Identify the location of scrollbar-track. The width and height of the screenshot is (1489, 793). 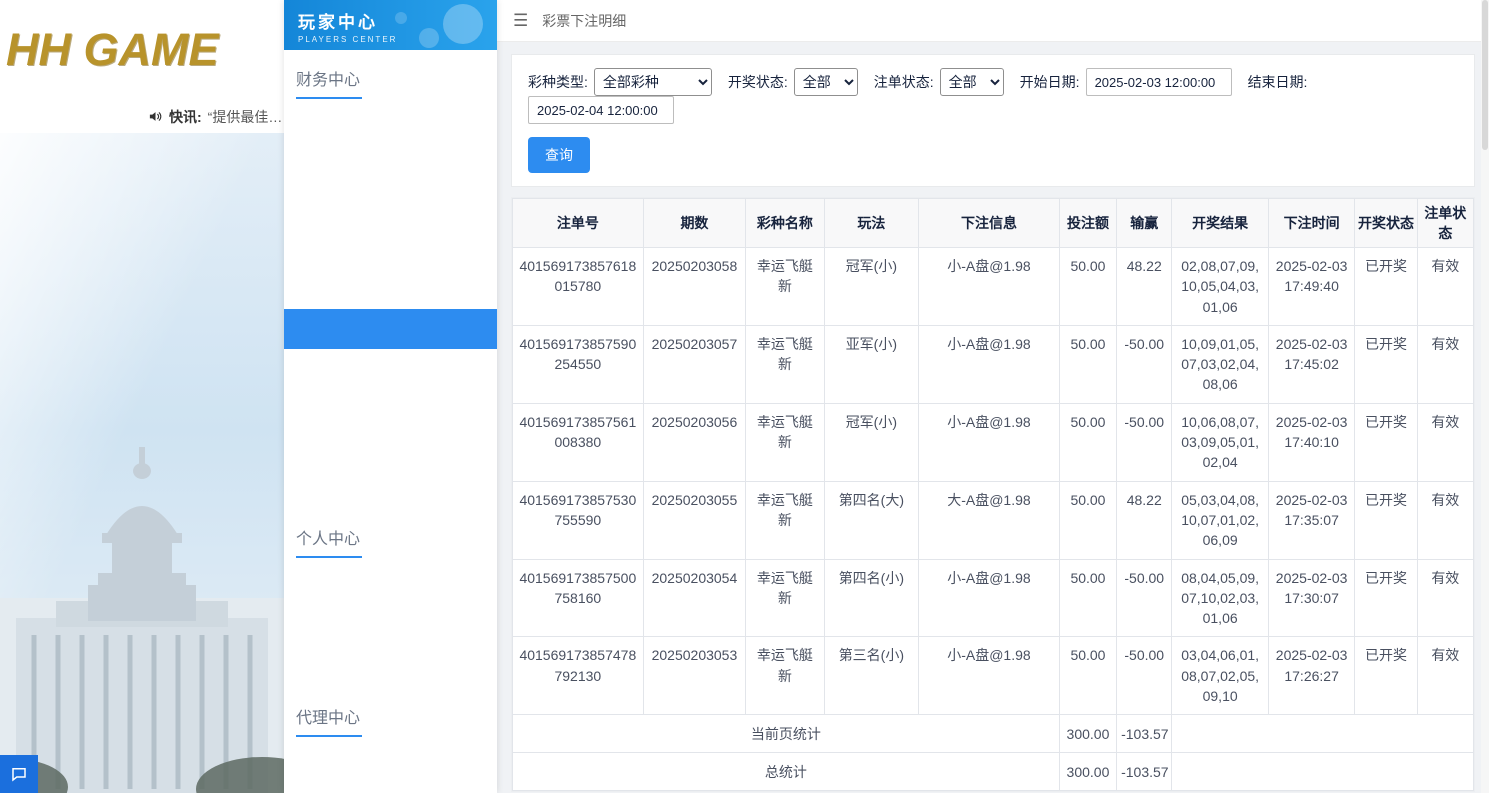
(1485, 396).